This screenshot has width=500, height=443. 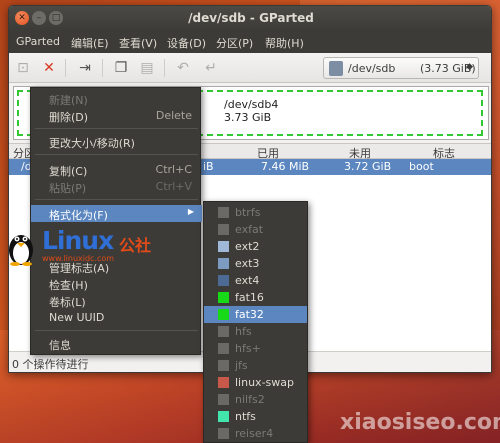 What do you see at coordinates (116, 98) in the screenshot?
I see `menu-item-new: 新建(N)` at bounding box center [116, 98].